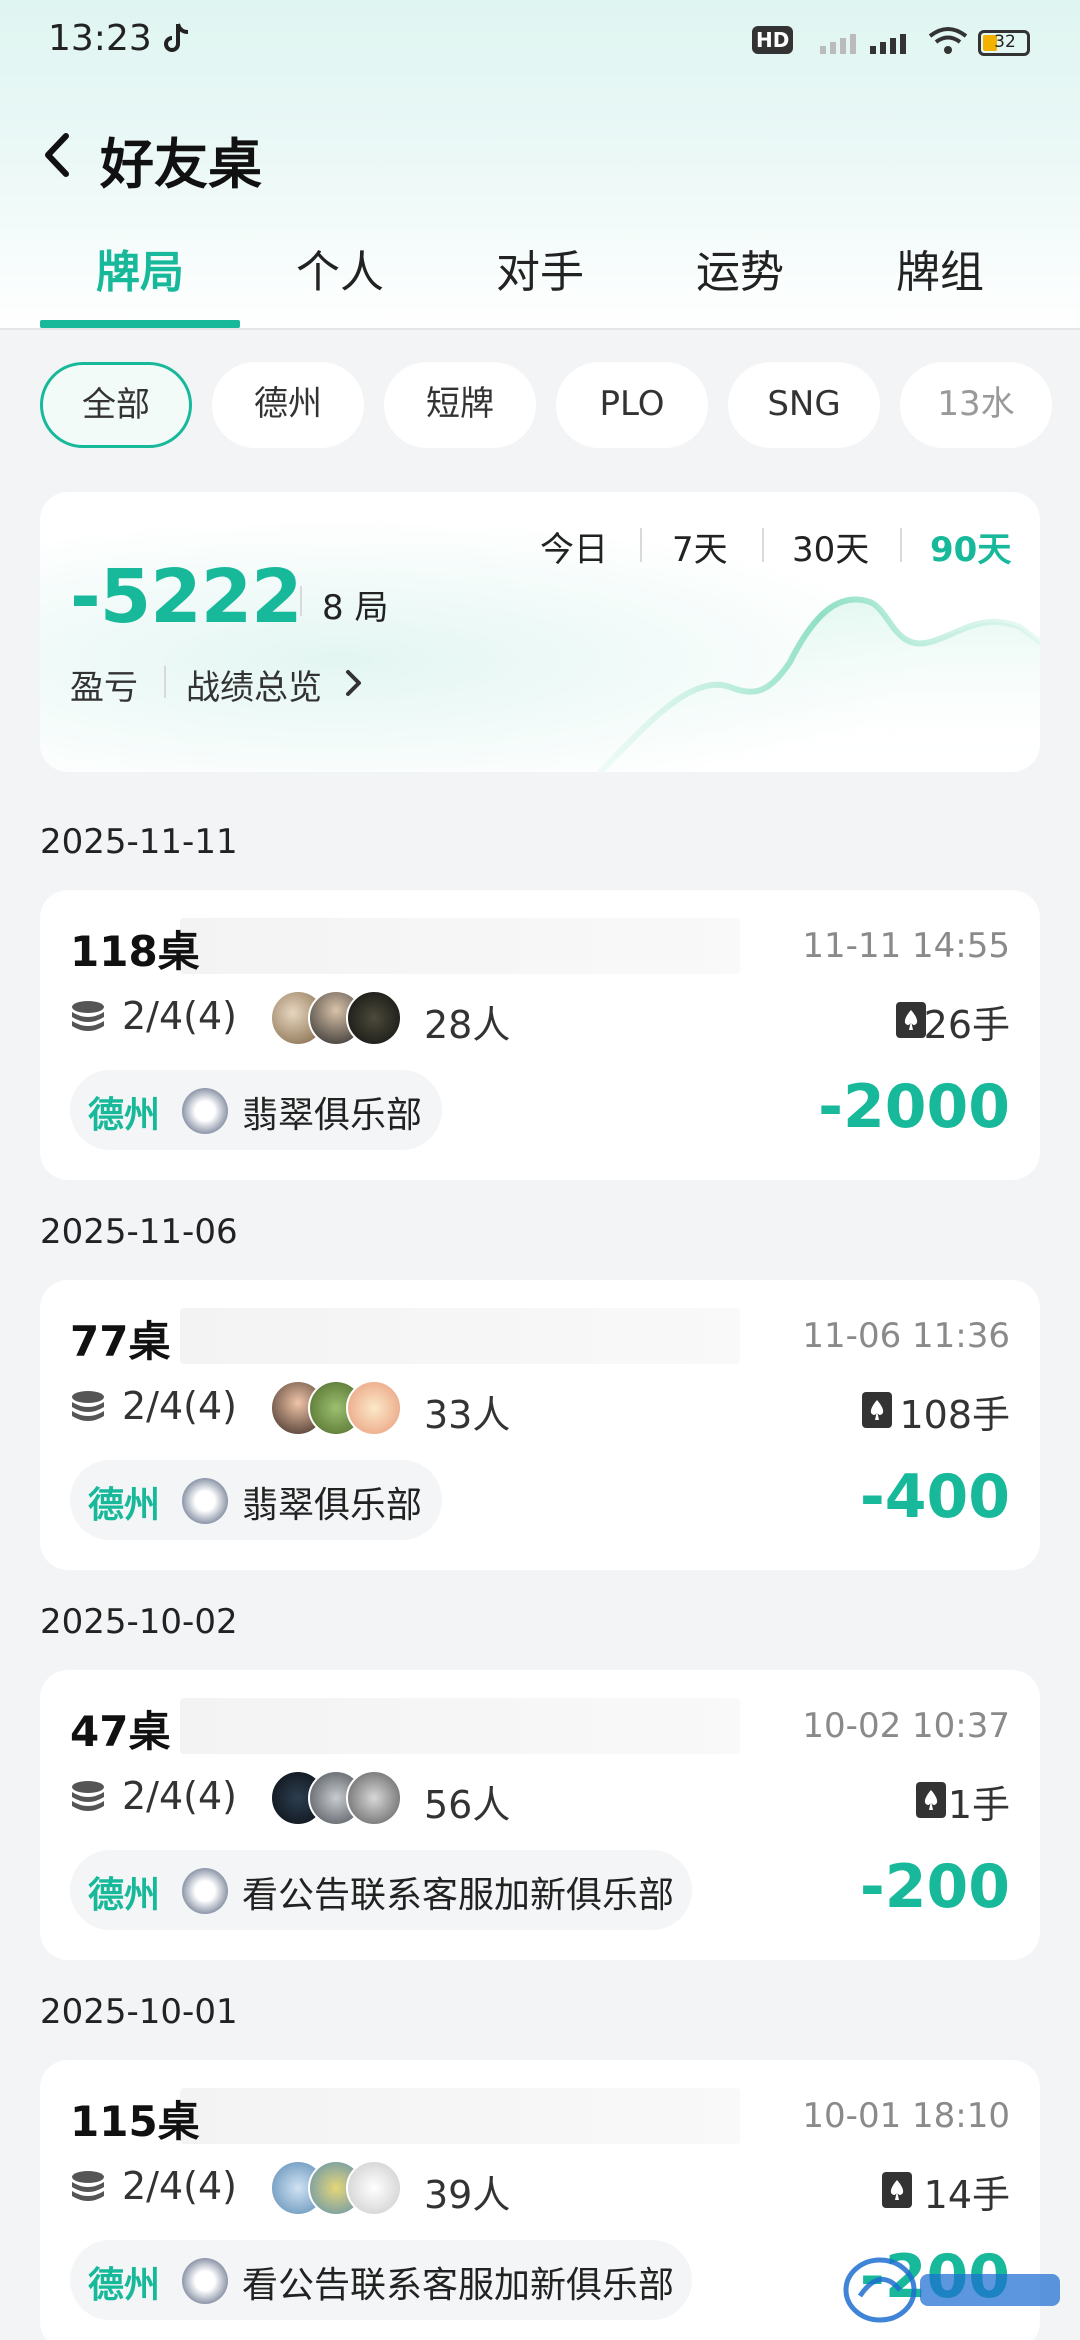  Describe the element at coordinates (948, 40) in the screenshot. I see `wifi-icon` at that location.